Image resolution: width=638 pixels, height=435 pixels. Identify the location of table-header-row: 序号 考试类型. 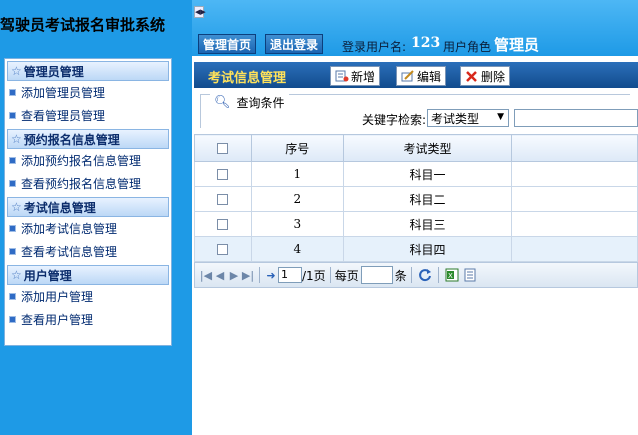
(416, 148).